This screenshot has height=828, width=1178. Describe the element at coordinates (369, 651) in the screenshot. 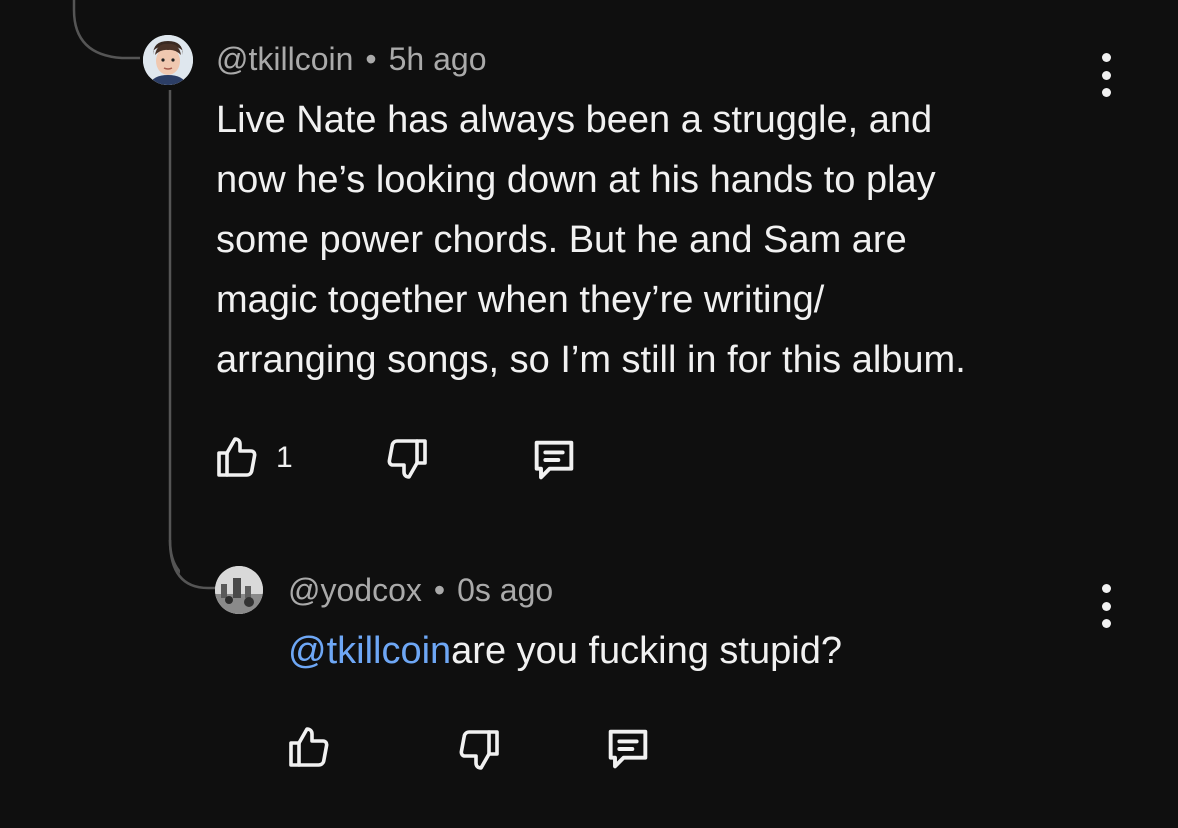

I see `reply-mention-link: @tkillcoin` at that location.